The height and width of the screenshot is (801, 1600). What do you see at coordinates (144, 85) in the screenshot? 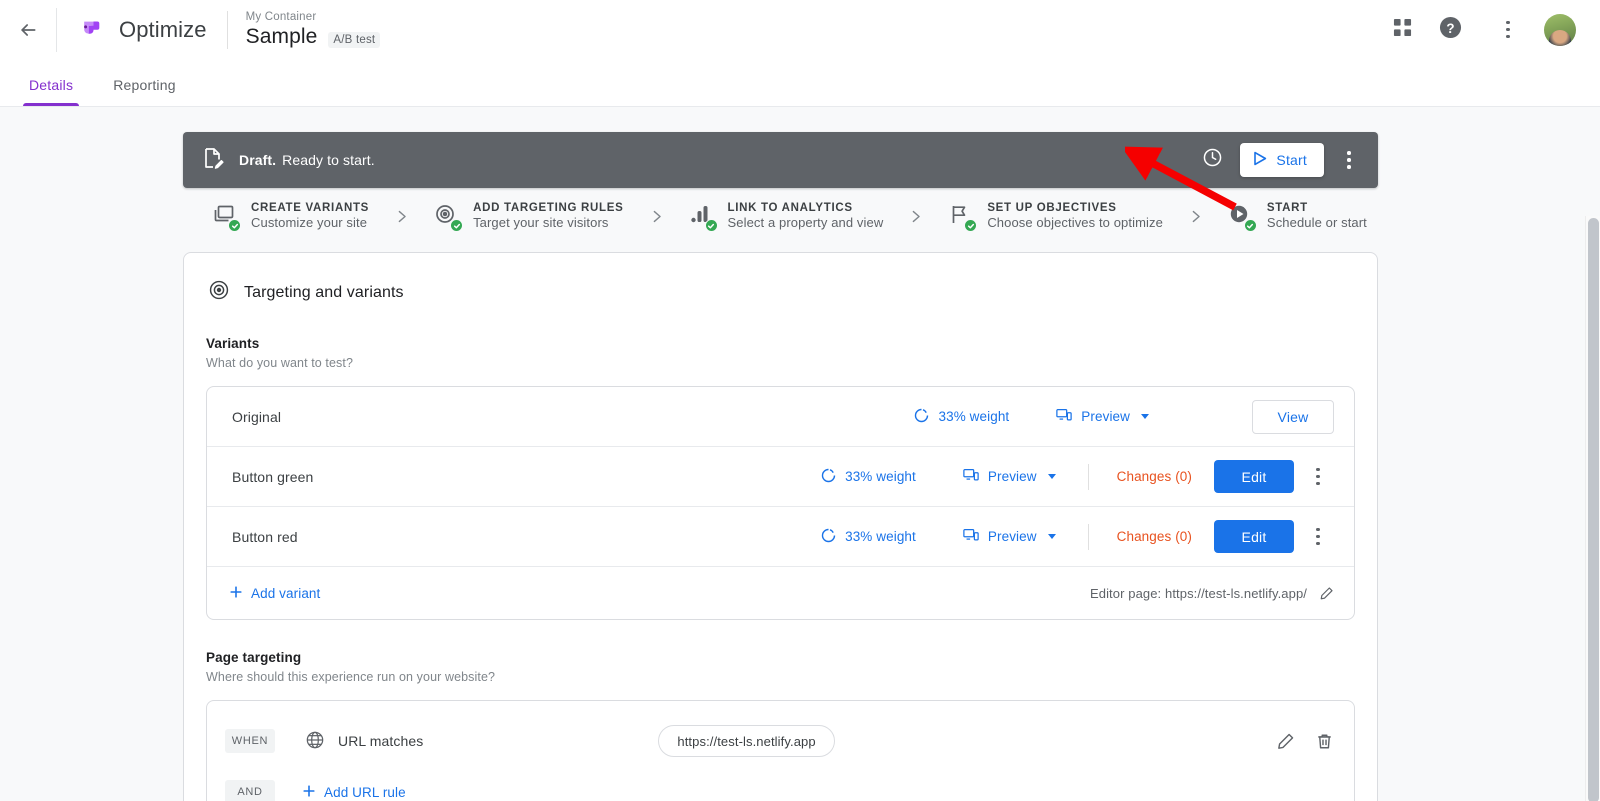
I see `tab-reporting-label: Reporting` at bounding box center [144, 85].